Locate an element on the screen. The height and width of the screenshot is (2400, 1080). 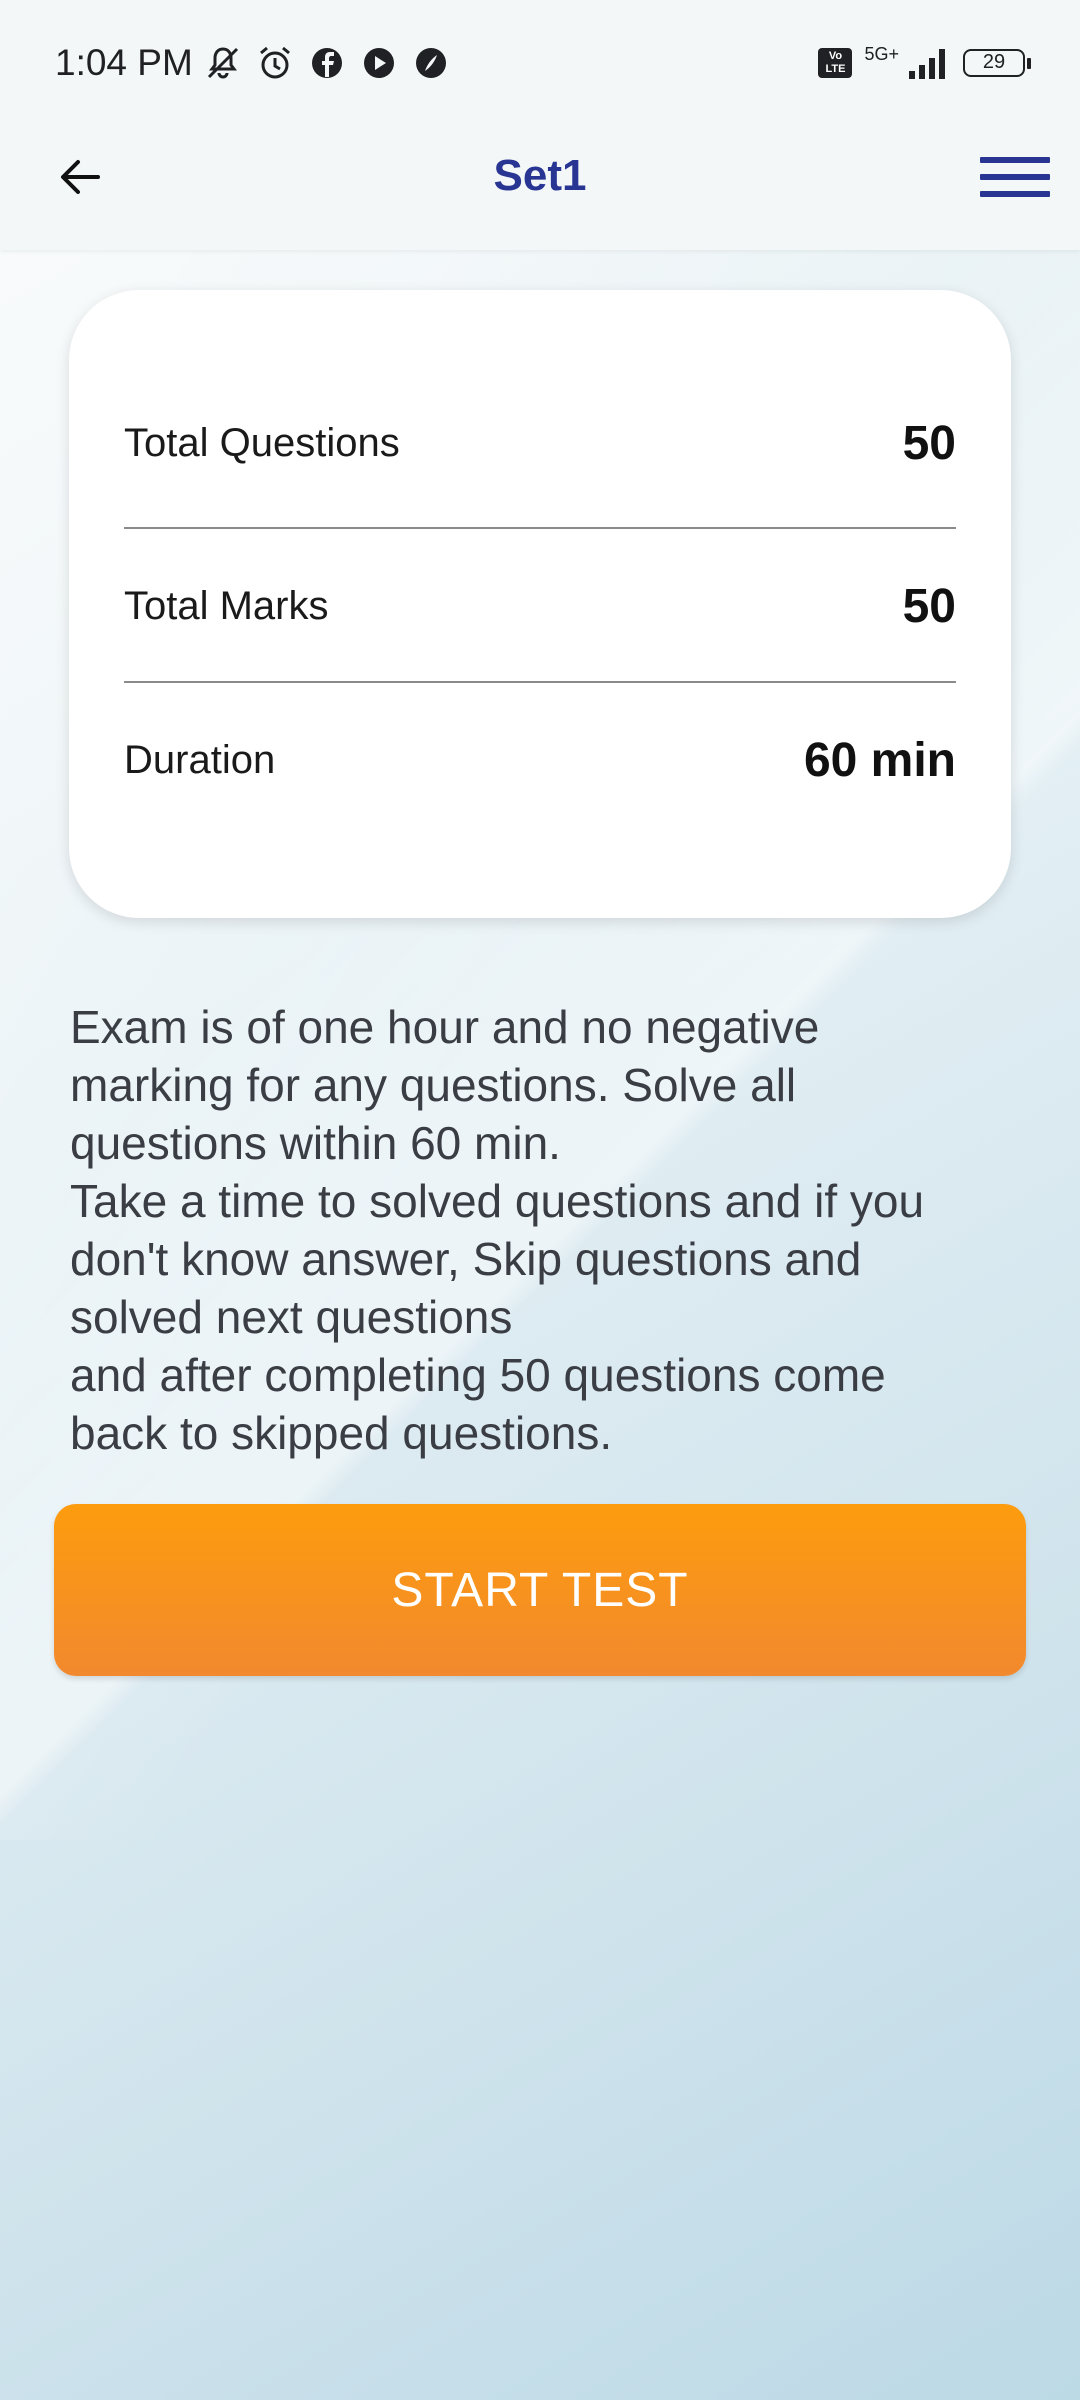
status-right-icons: Vo LTE 5G+ 29 is located at coordinates (924, 62).